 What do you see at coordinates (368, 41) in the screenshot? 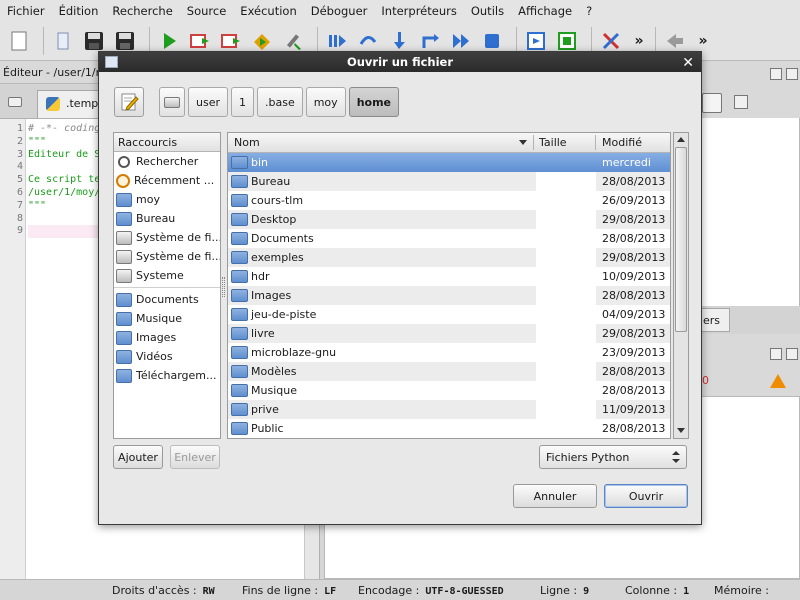
I see `step-button` at bounding box center [368, 41].